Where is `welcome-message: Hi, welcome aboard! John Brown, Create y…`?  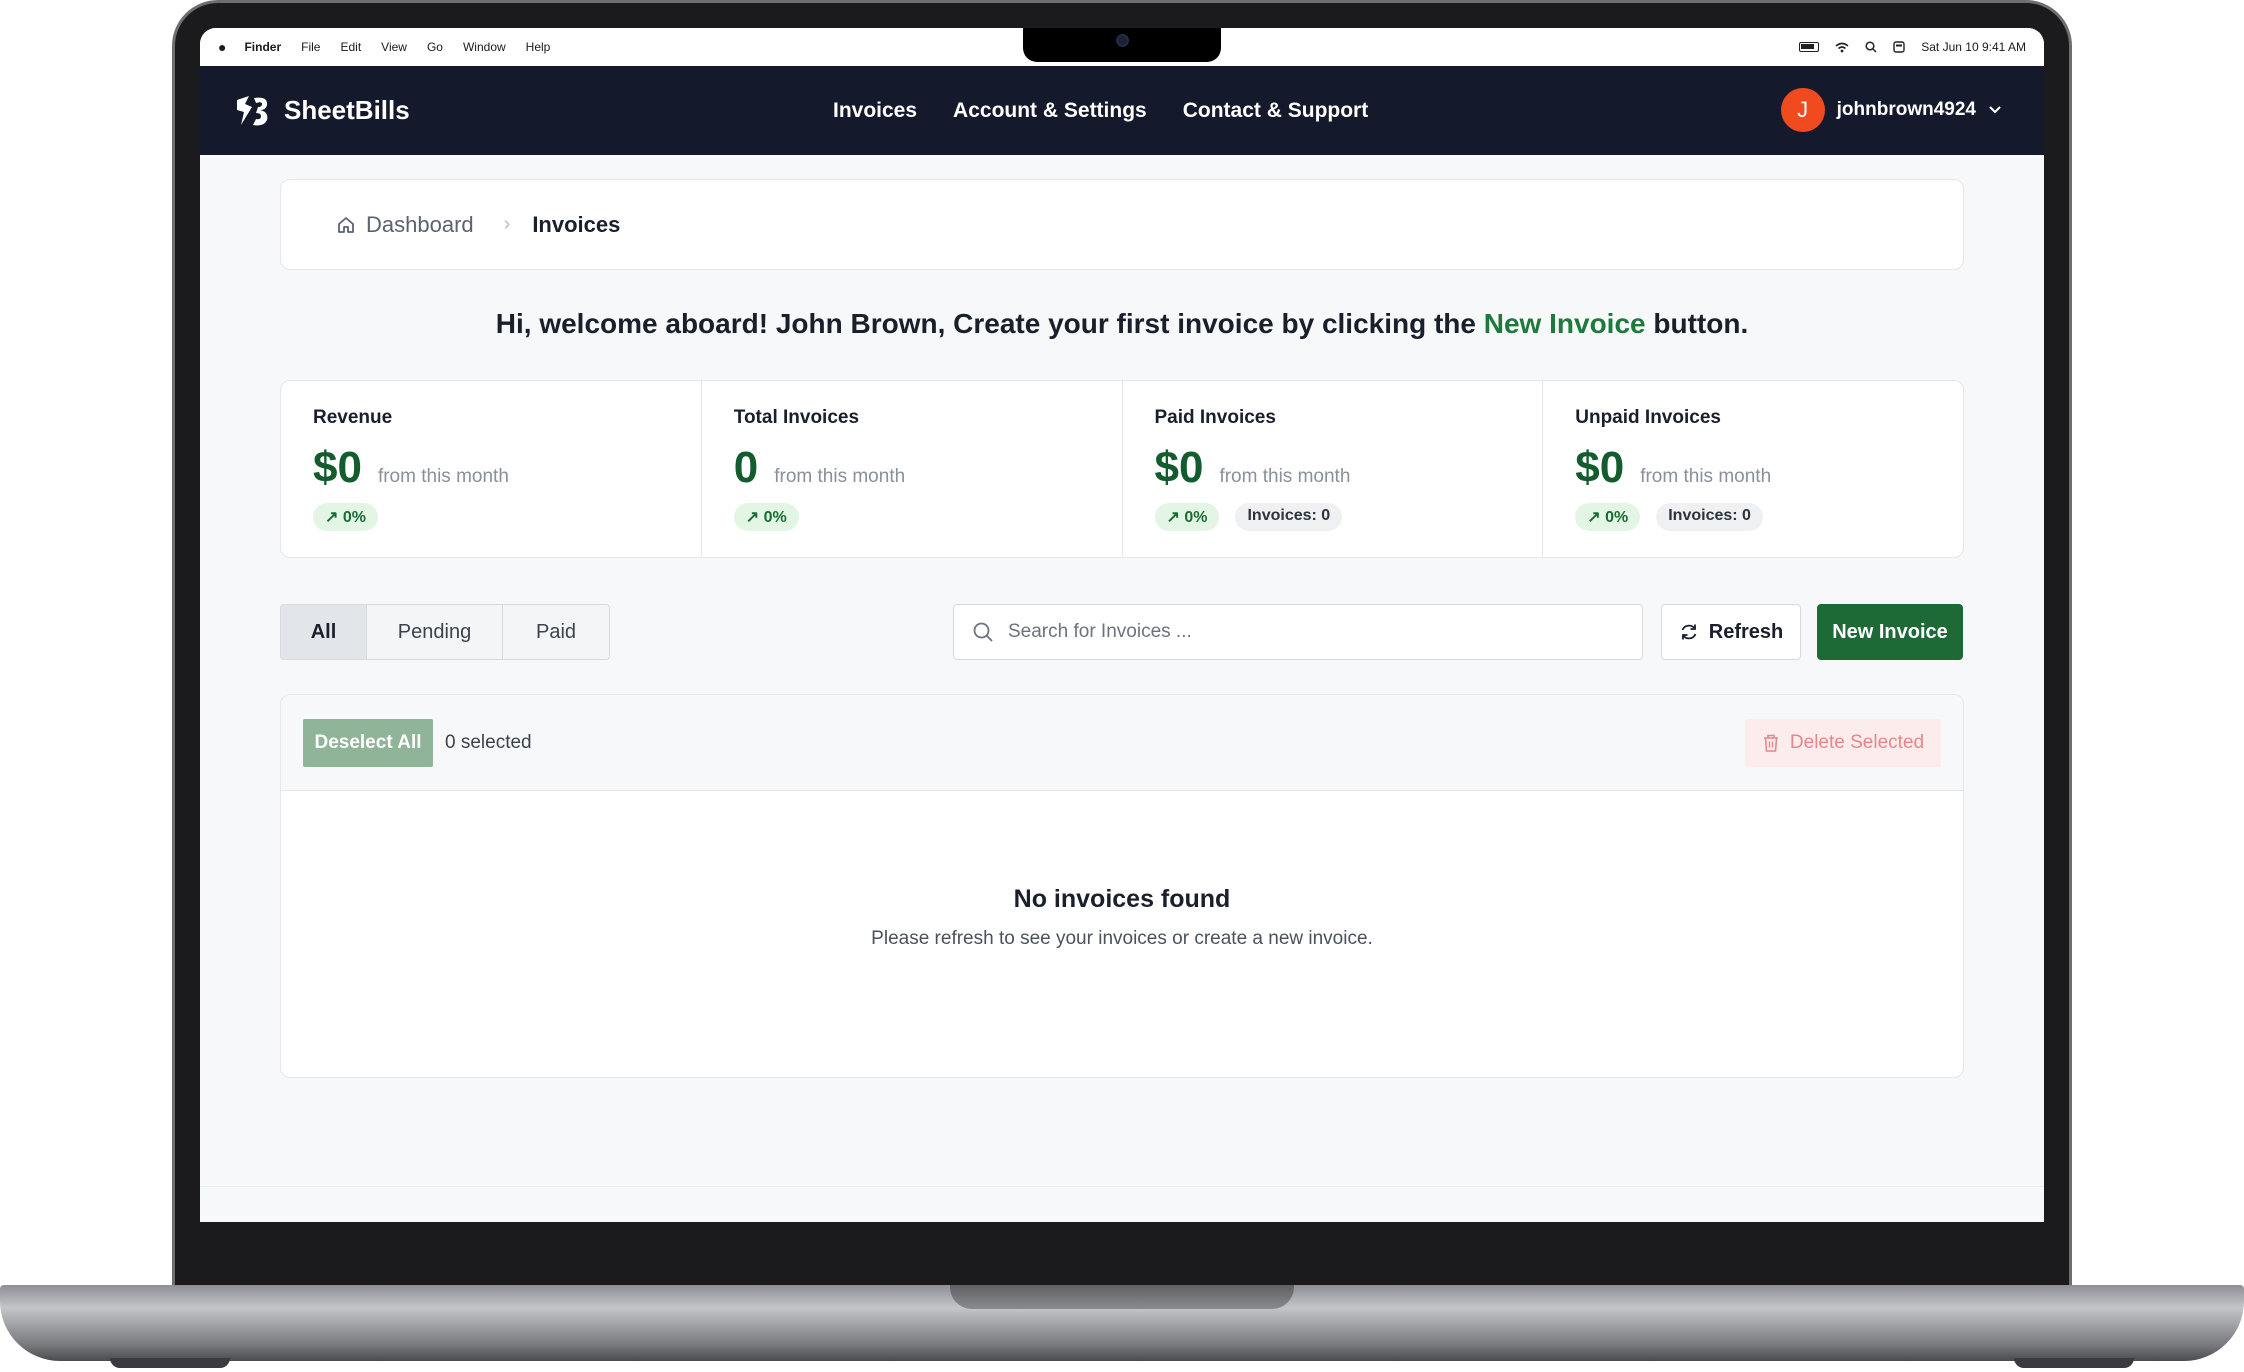 welcome-message: Hi, welcome aboard! John Brown, Create y… is located at coordinates (1122, 326).